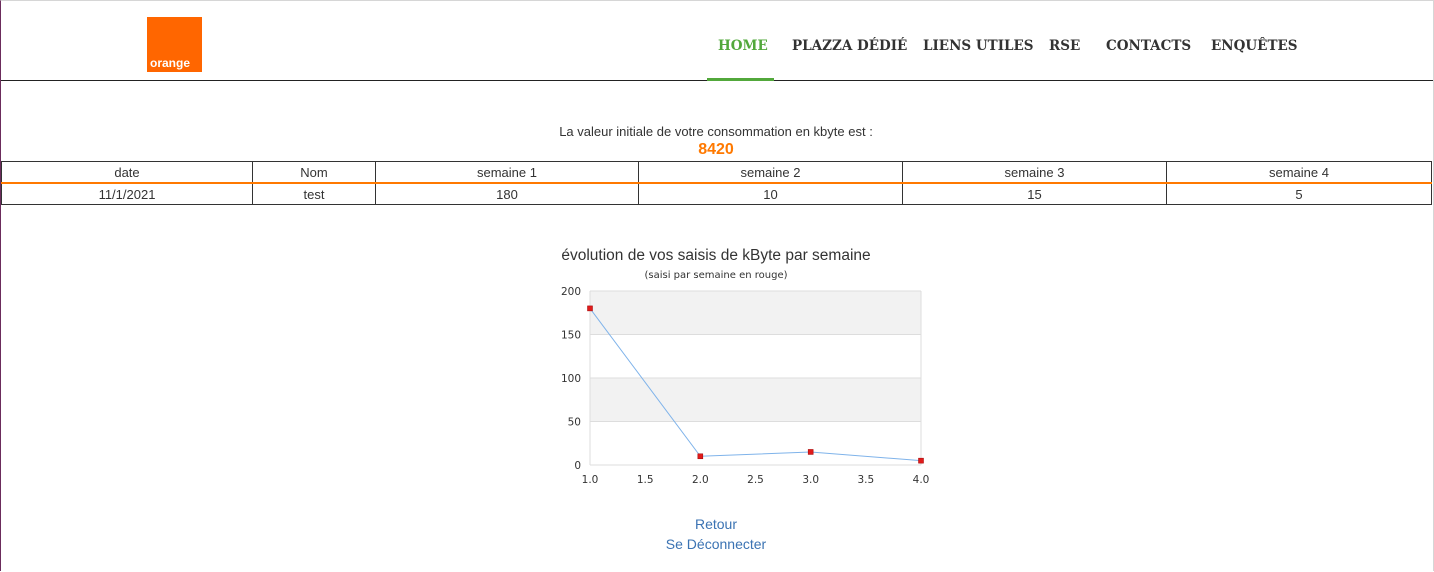  Describe the element at coordinates (507, 172) in the screenshot. I see `header-semaine-1: semaine 1` at that location.